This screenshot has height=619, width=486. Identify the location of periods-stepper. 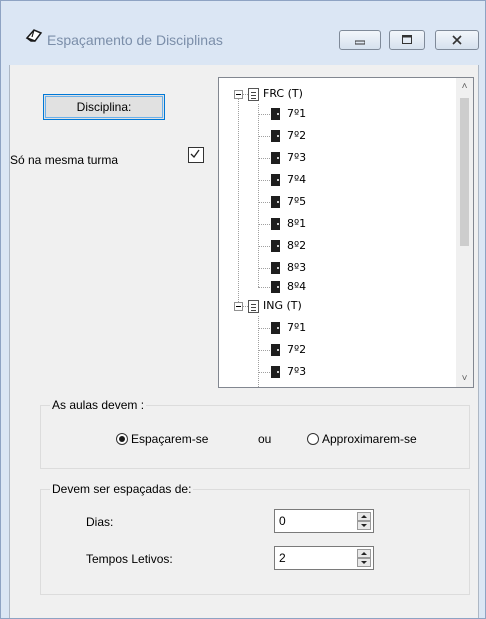
(364, 558).